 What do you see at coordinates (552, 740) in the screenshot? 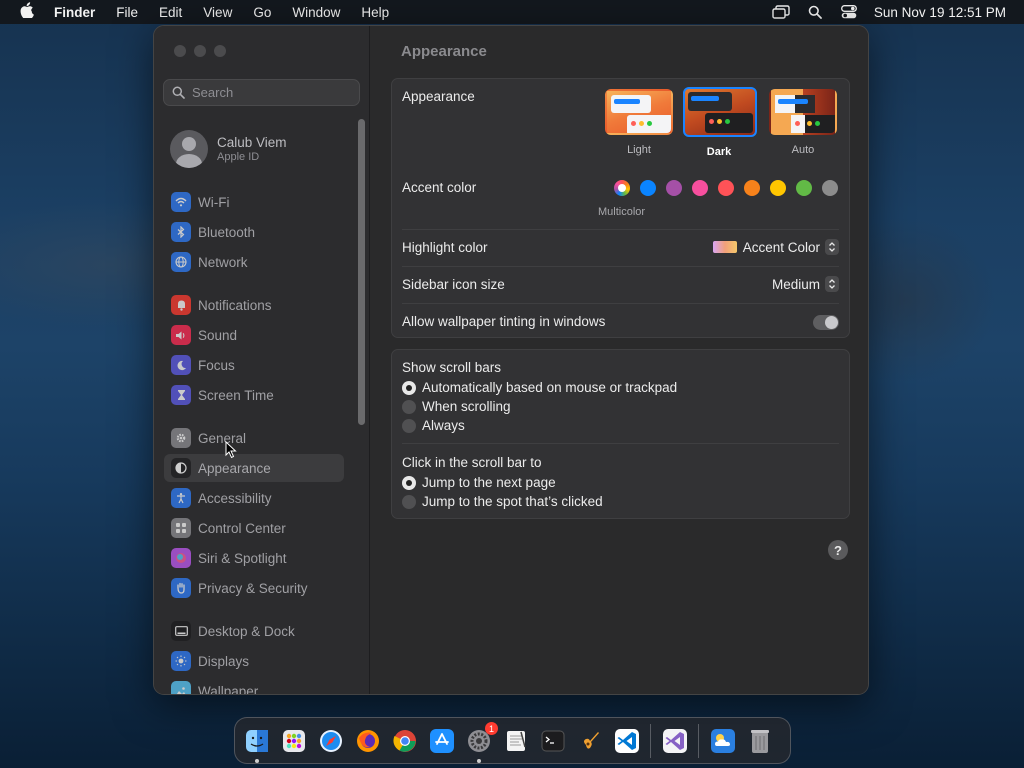
I see `terminal-icon` at bounding box center [552, 740].